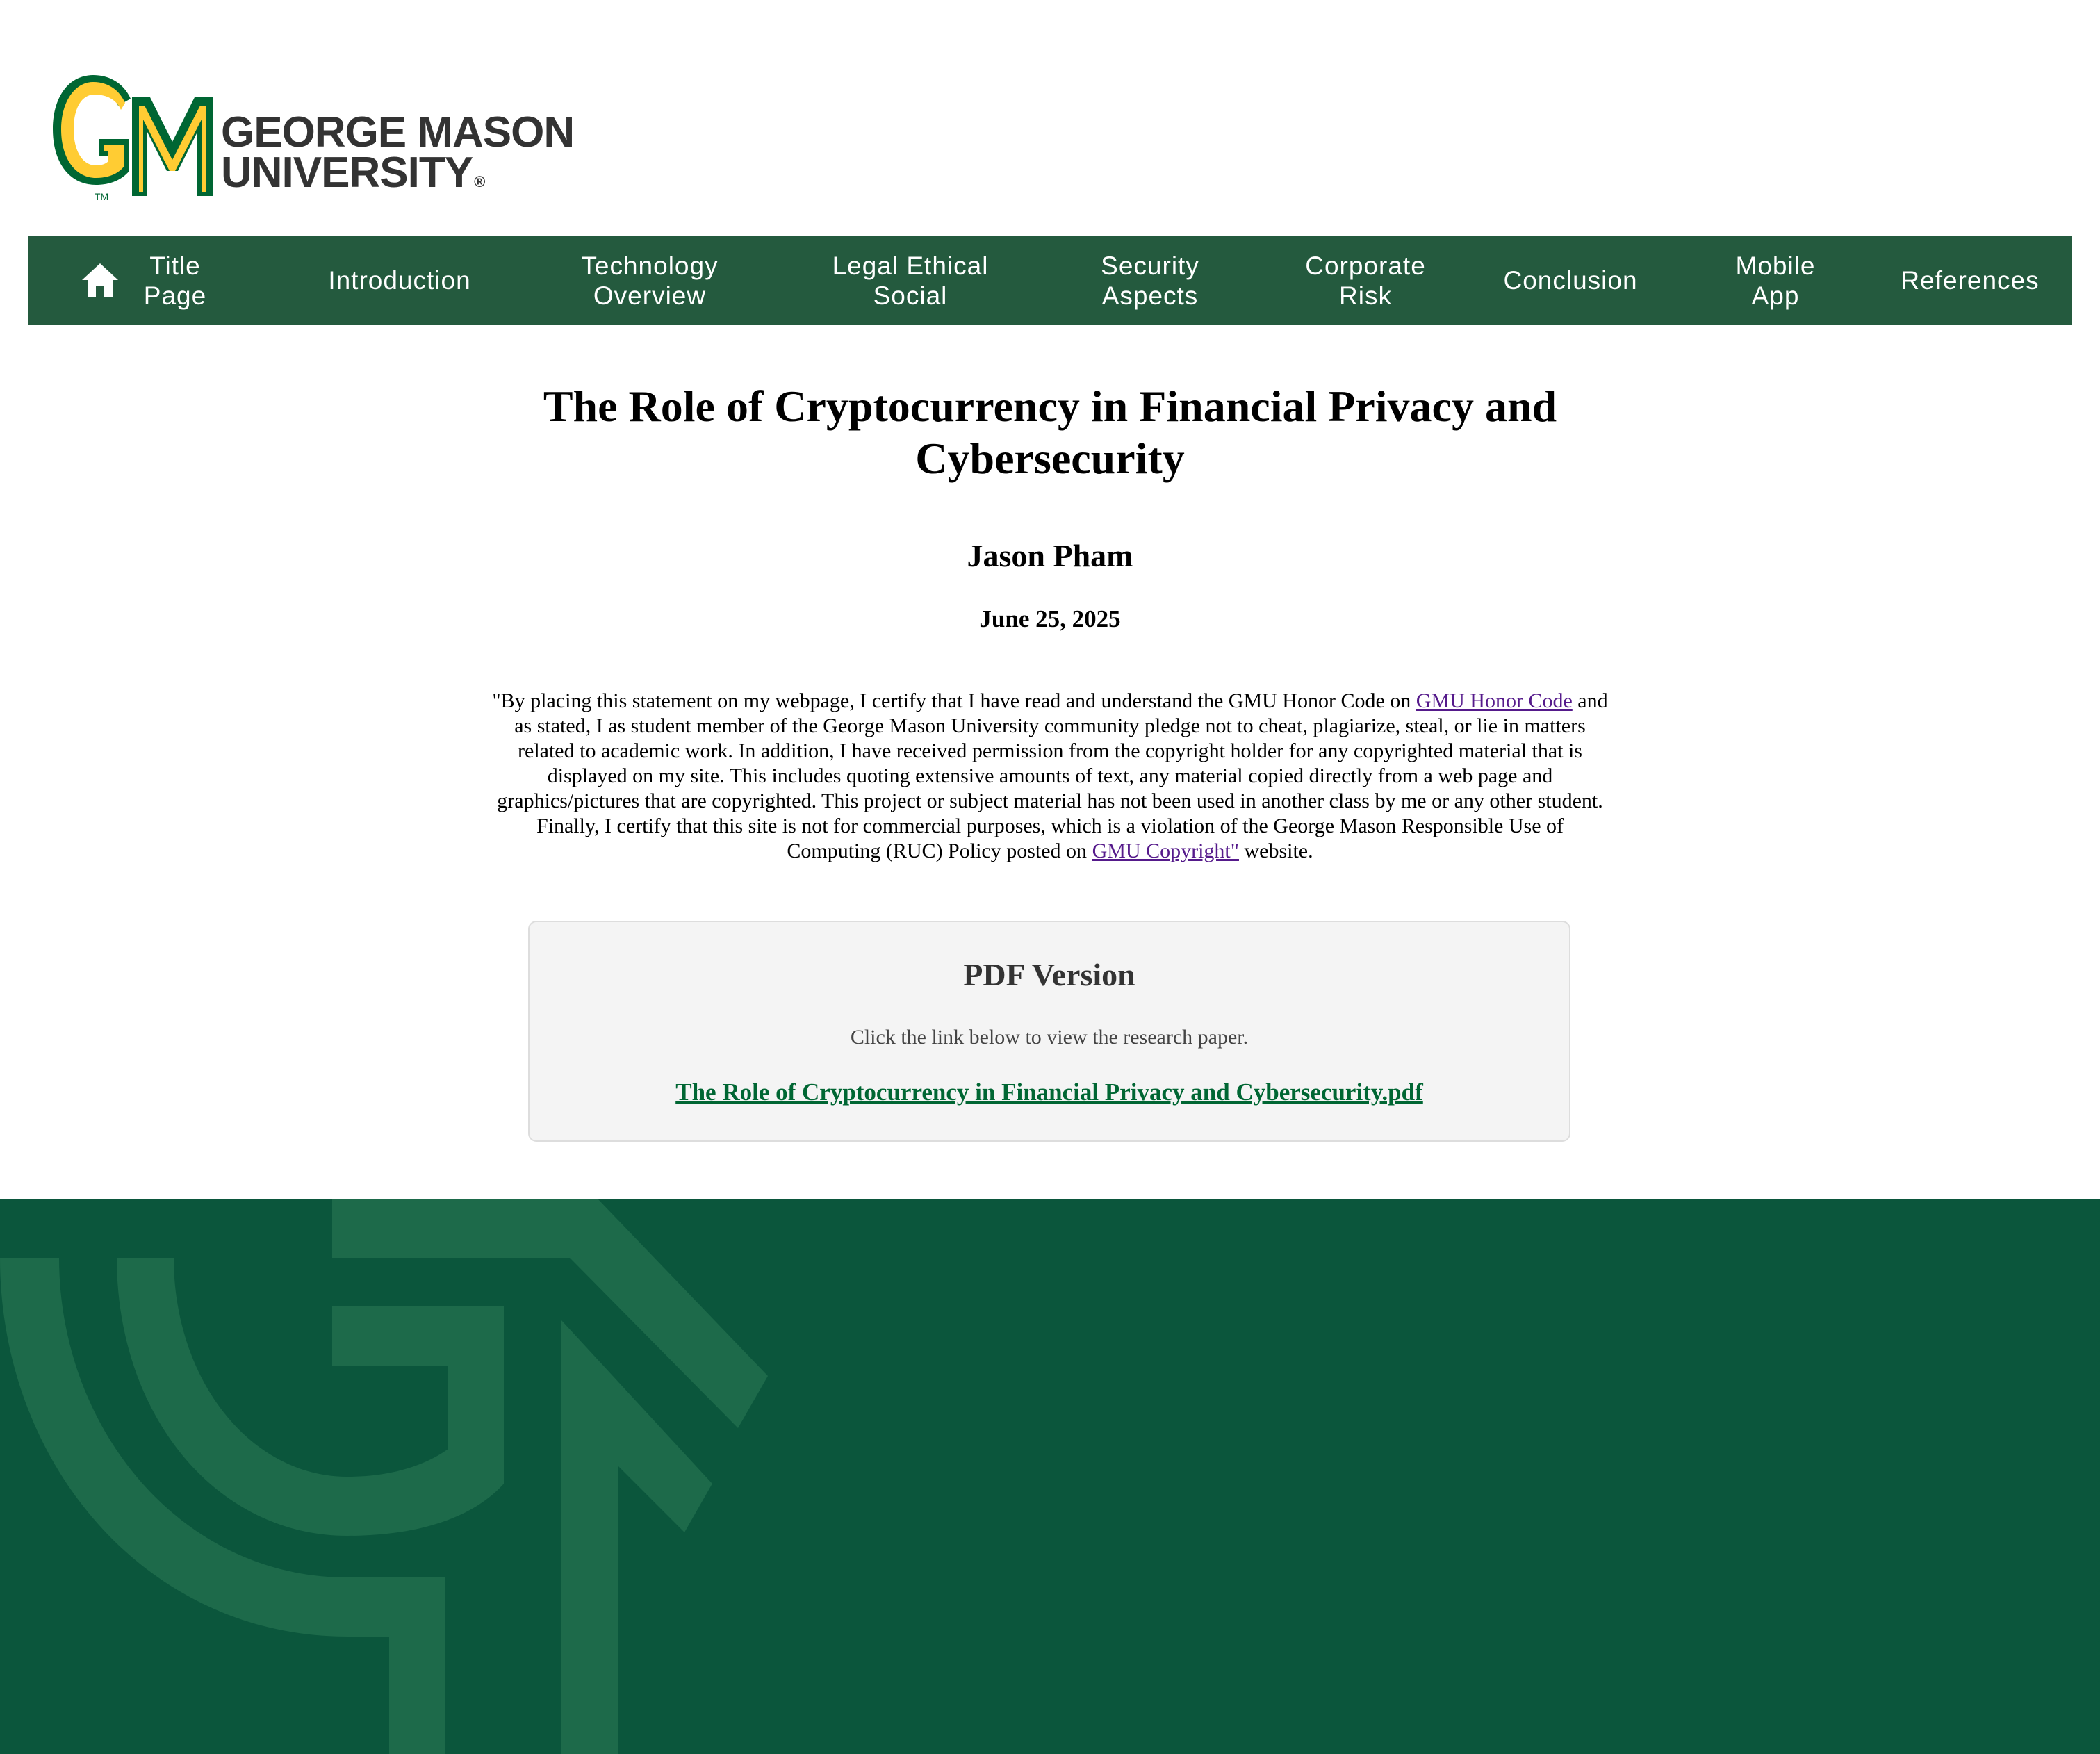 The height and width of the screenshot is (1754, 2100). What do you see at coordinates (1050, 118) in the screenshot?
I see `site-header: TM GEORGE MASON UNIVERSITY®` at bounding box center [1050, 118].